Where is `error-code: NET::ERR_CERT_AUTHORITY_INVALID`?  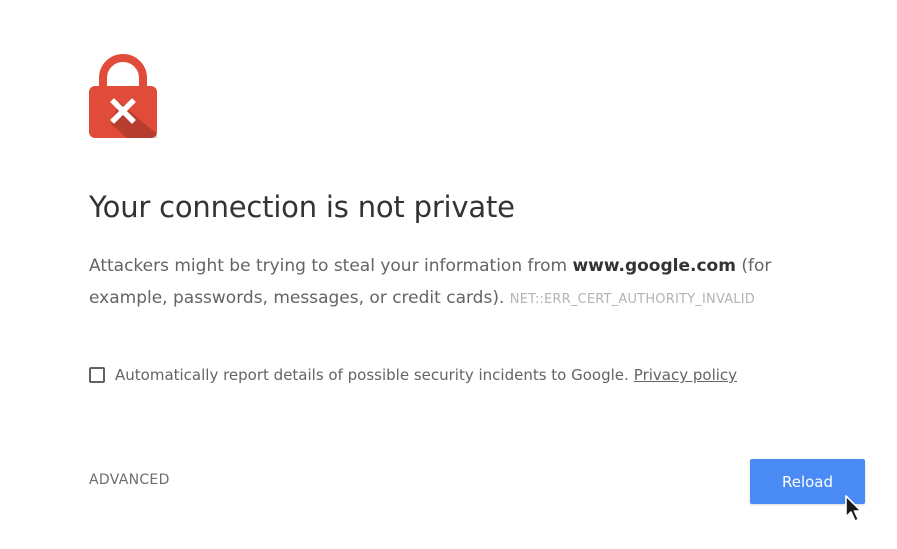 error-code: NET::ERR_CERT_AUTHORITY_INVALID is located at coordinates (632, 299).